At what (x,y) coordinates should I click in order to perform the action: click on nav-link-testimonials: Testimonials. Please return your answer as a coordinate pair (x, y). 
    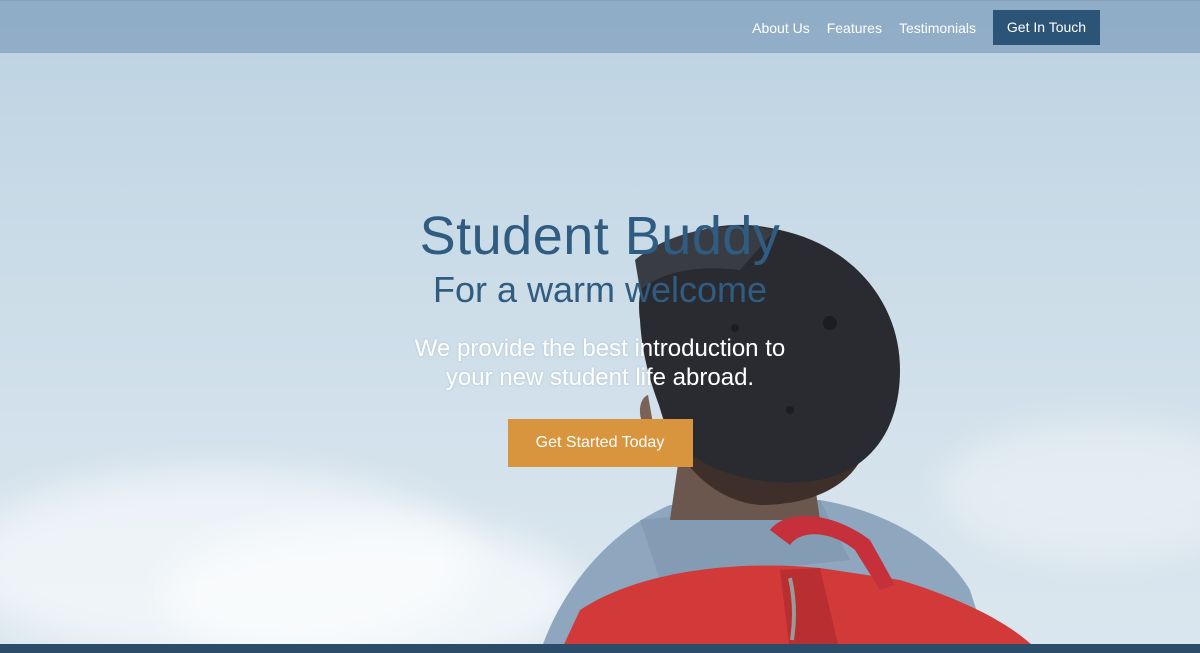
    Looking at the image, I should click on (937, 28).